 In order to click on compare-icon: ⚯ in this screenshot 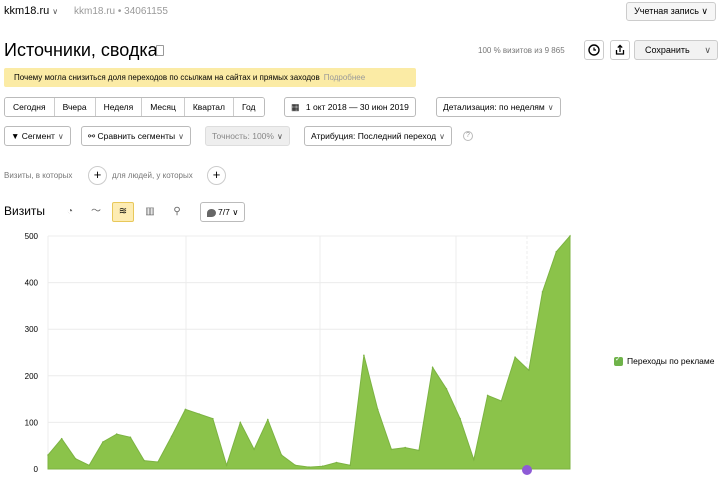, I will do `click(92, 136)`.